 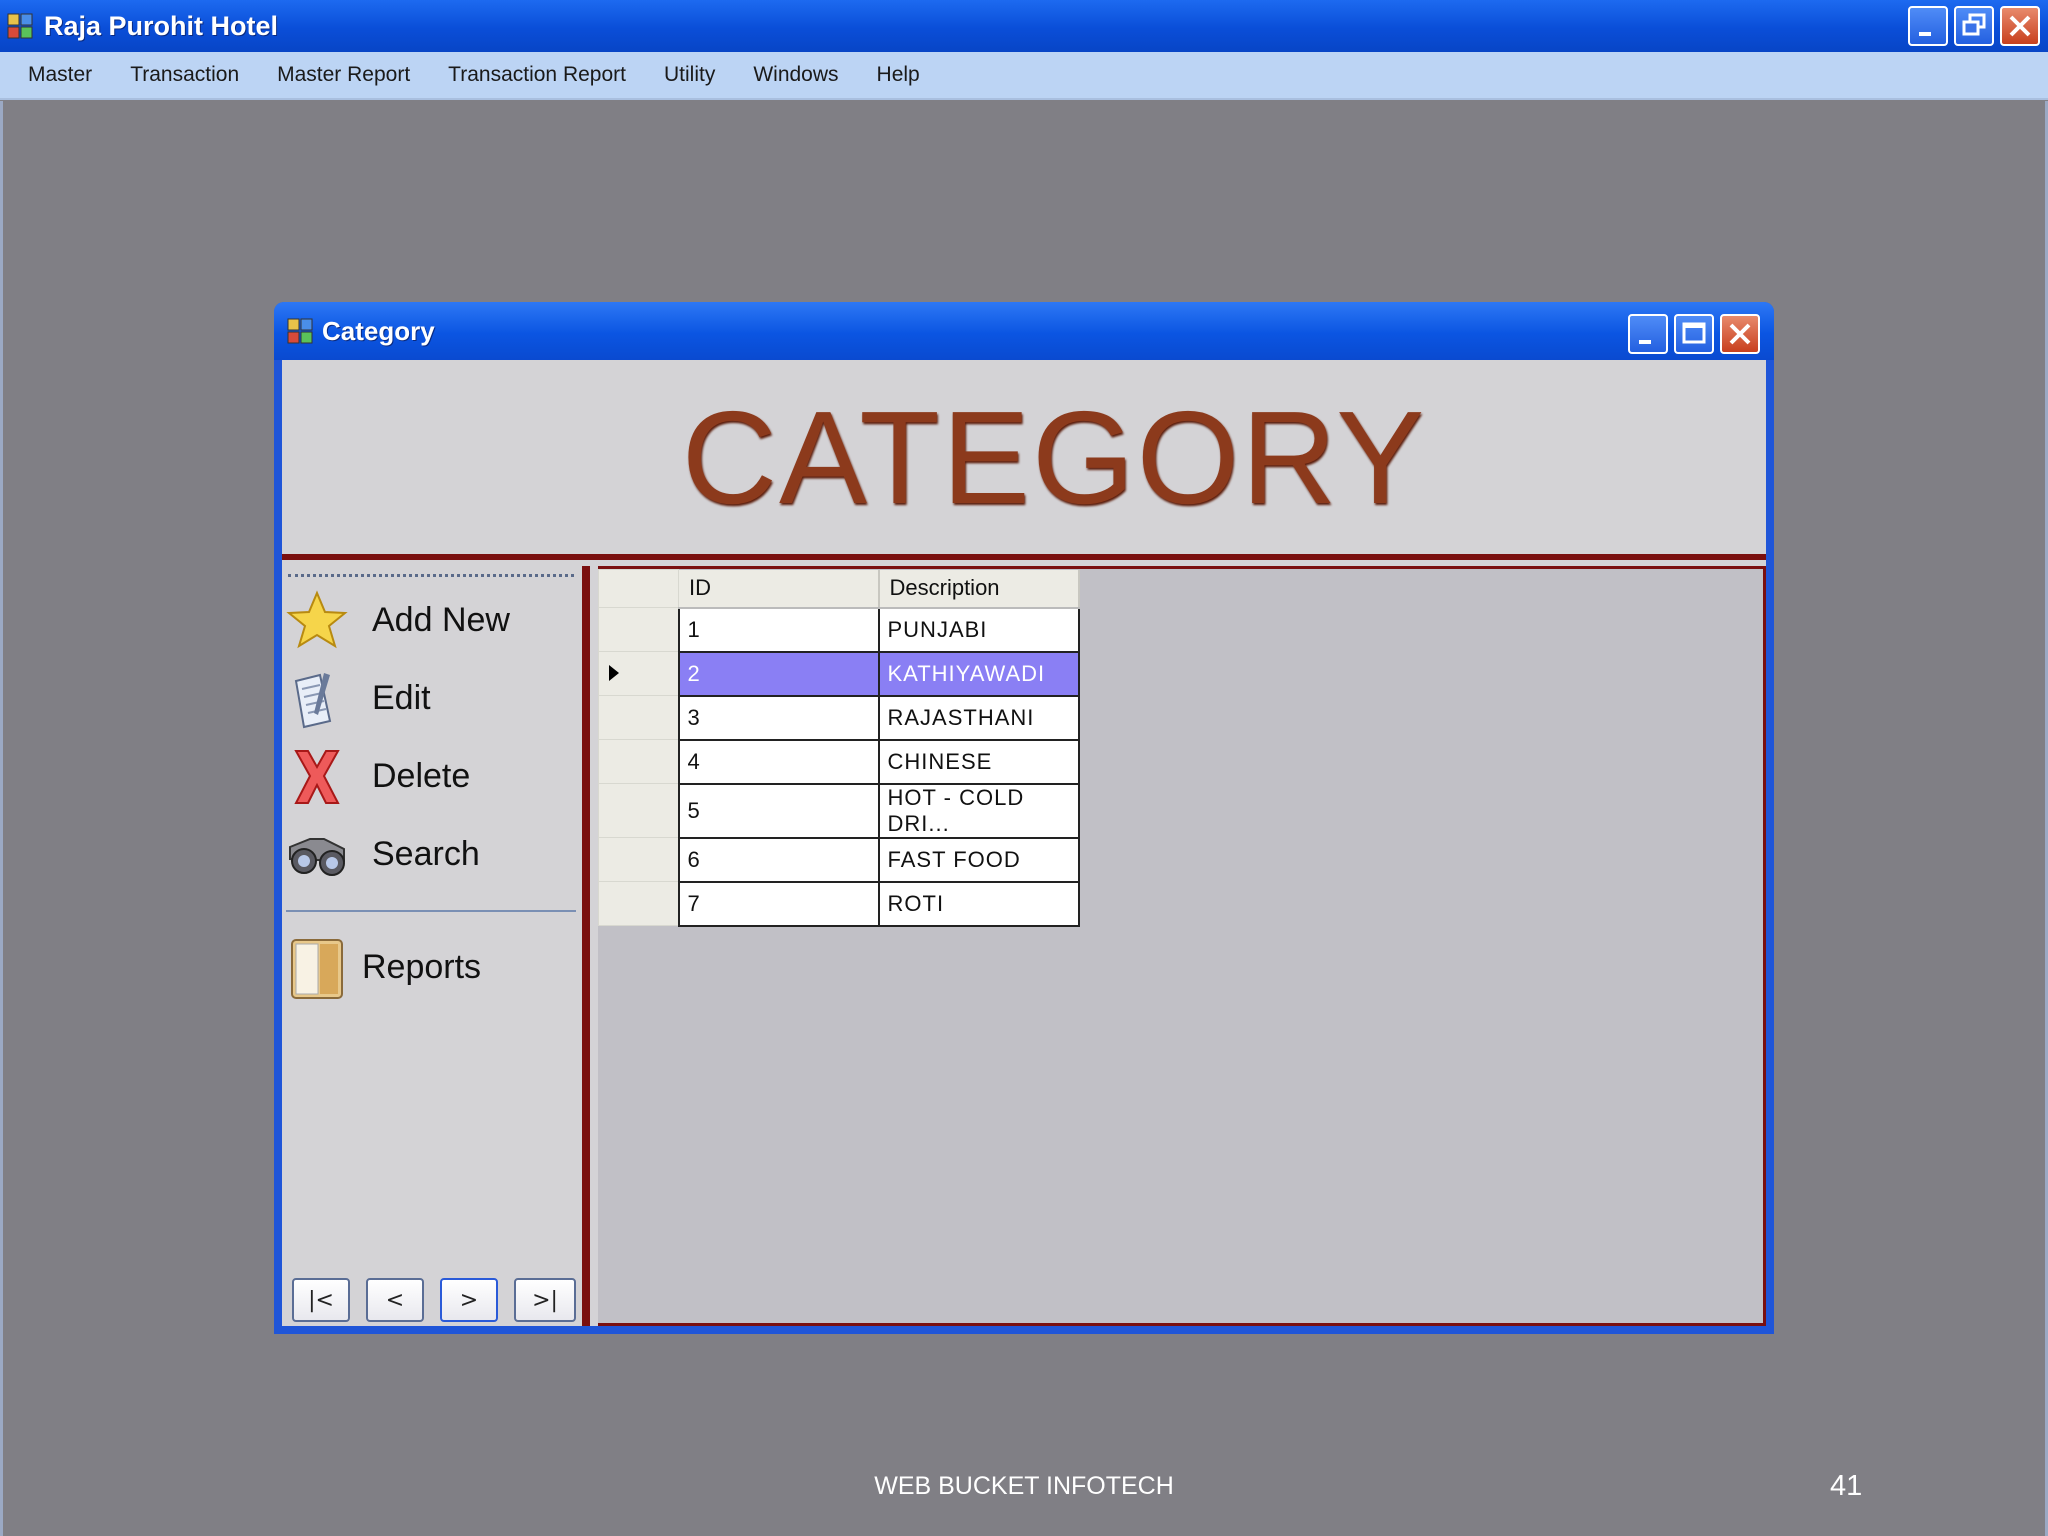 What do you see at coordinates (2020, 26) in the screenshot?
I see `close-button` at bounding box center [2020, 26].